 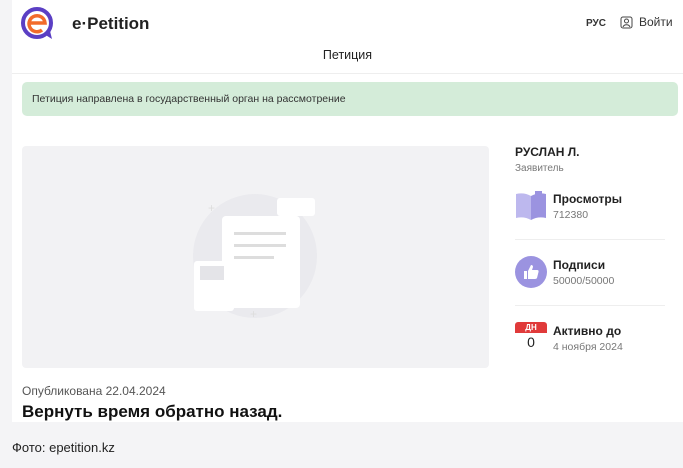 I want to click on active-until-stat: ДН 0 Активно до 4 ноября 2024, so click(x=590, y=342).